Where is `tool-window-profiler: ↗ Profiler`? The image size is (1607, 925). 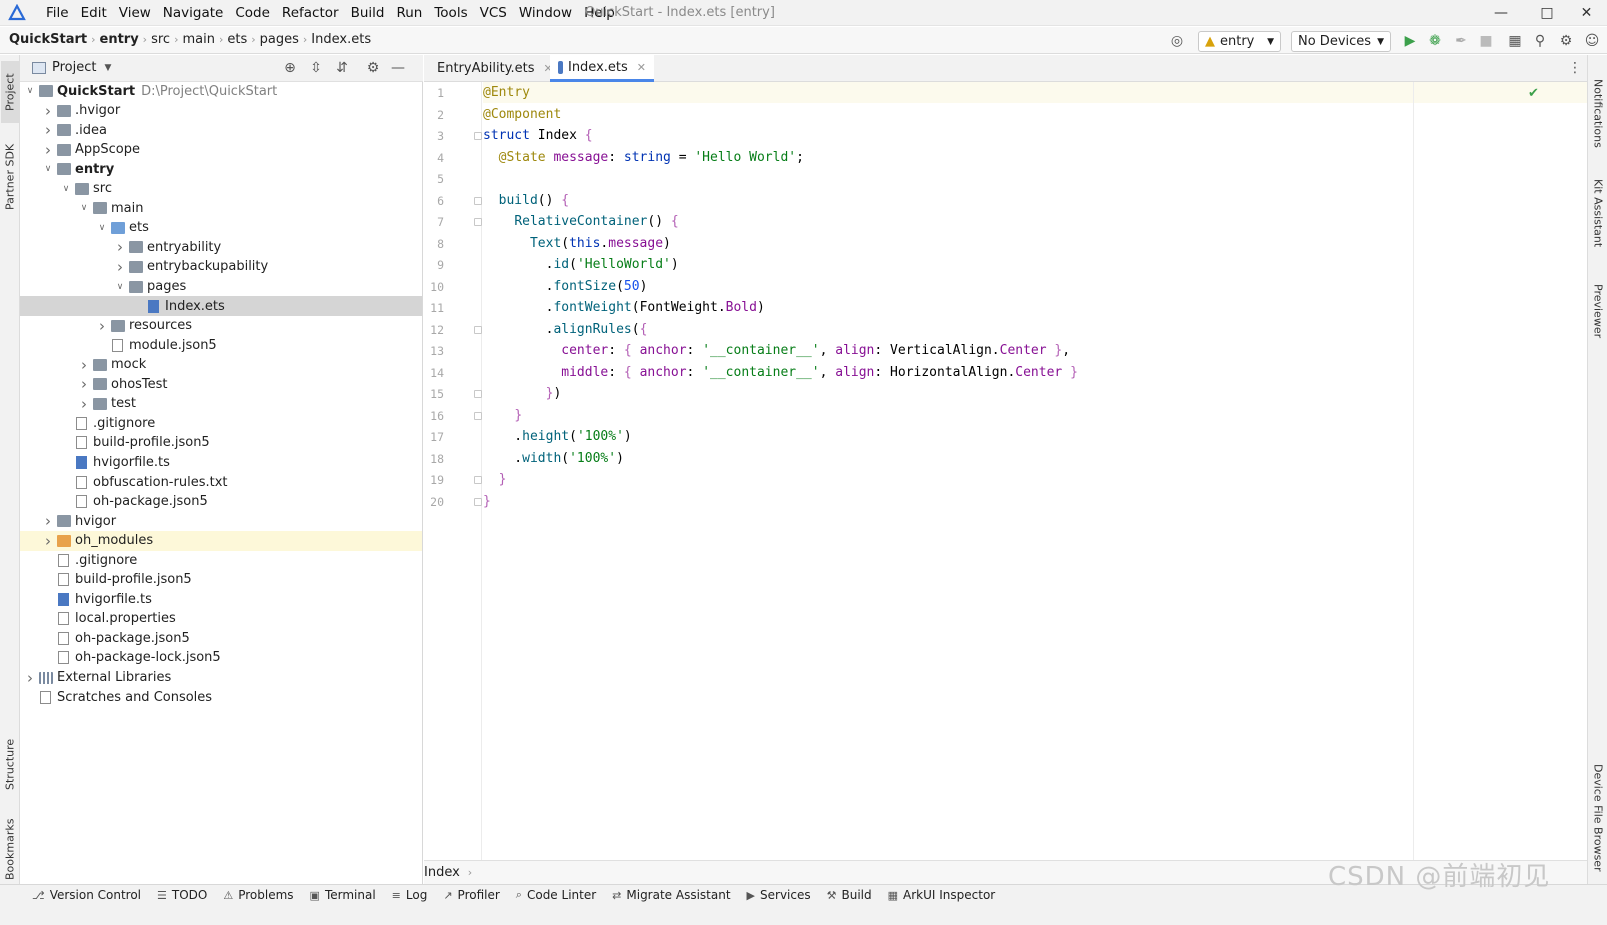
tool-window-profiler: ↗ Profiler is located at coordinates (471, 895).